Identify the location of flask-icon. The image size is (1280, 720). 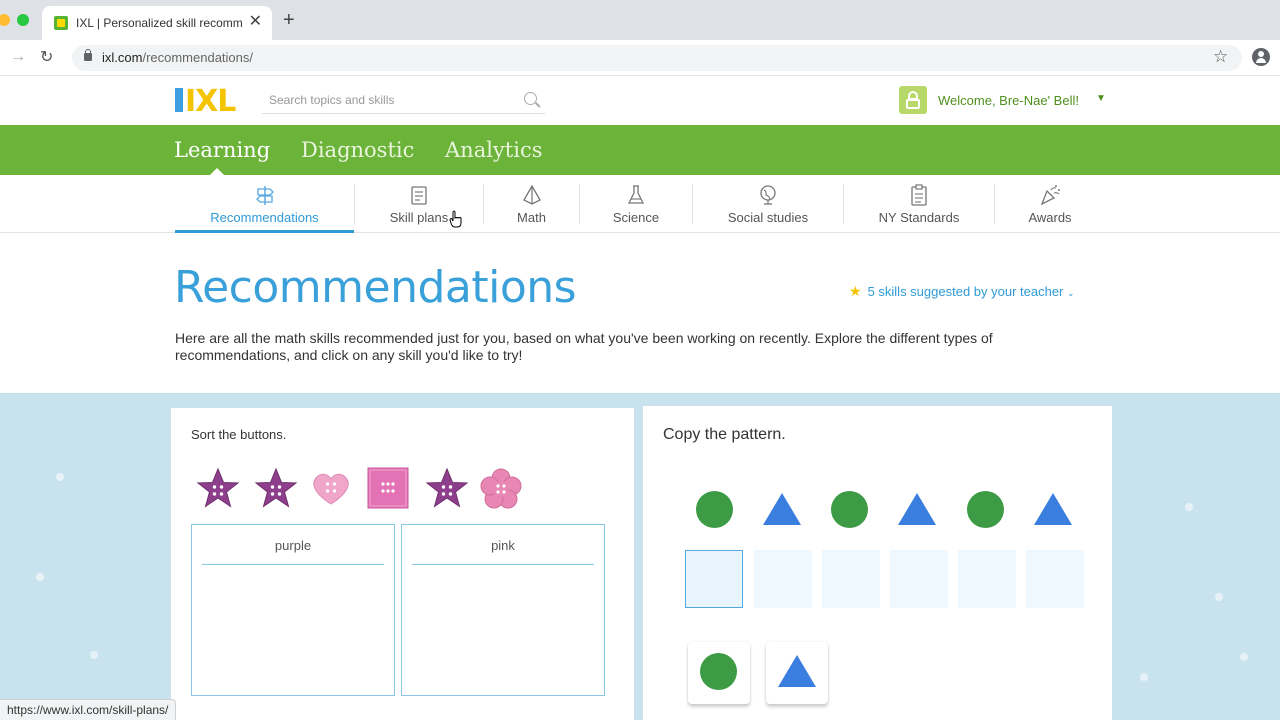
(636, 194).